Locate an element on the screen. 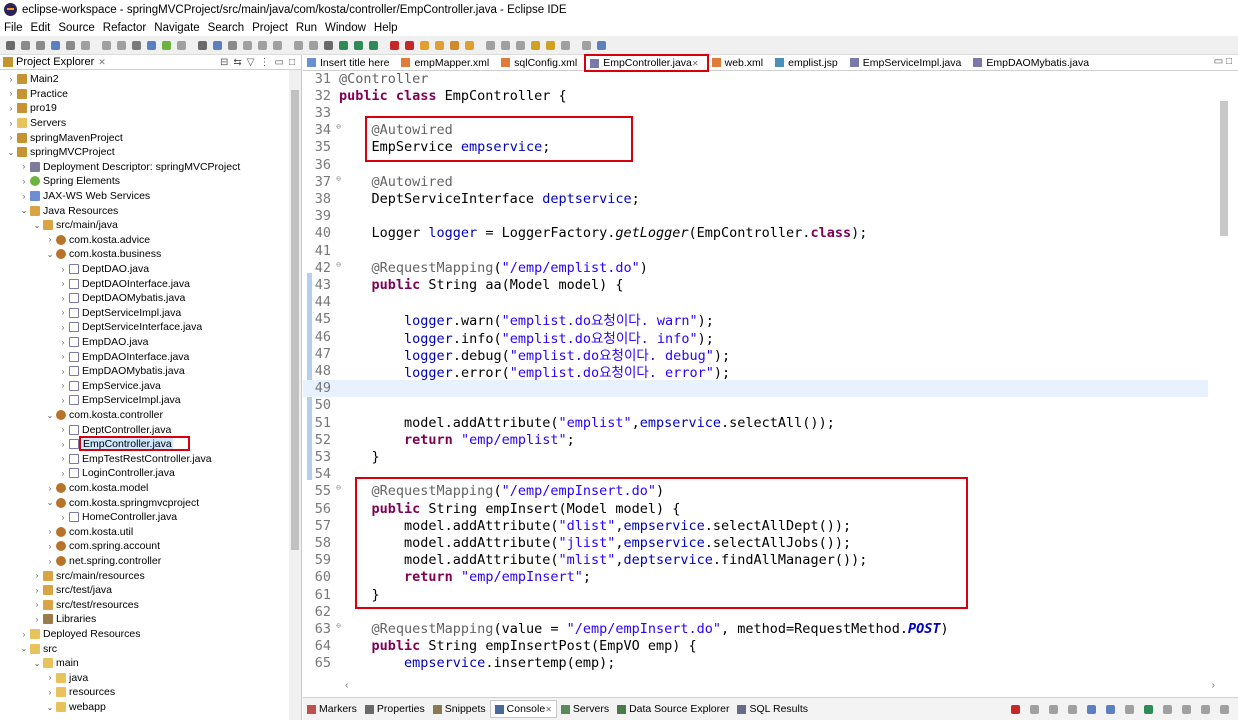 The image size is (1238, 720). code-line: 61 } is located at coordinates (755, 594).